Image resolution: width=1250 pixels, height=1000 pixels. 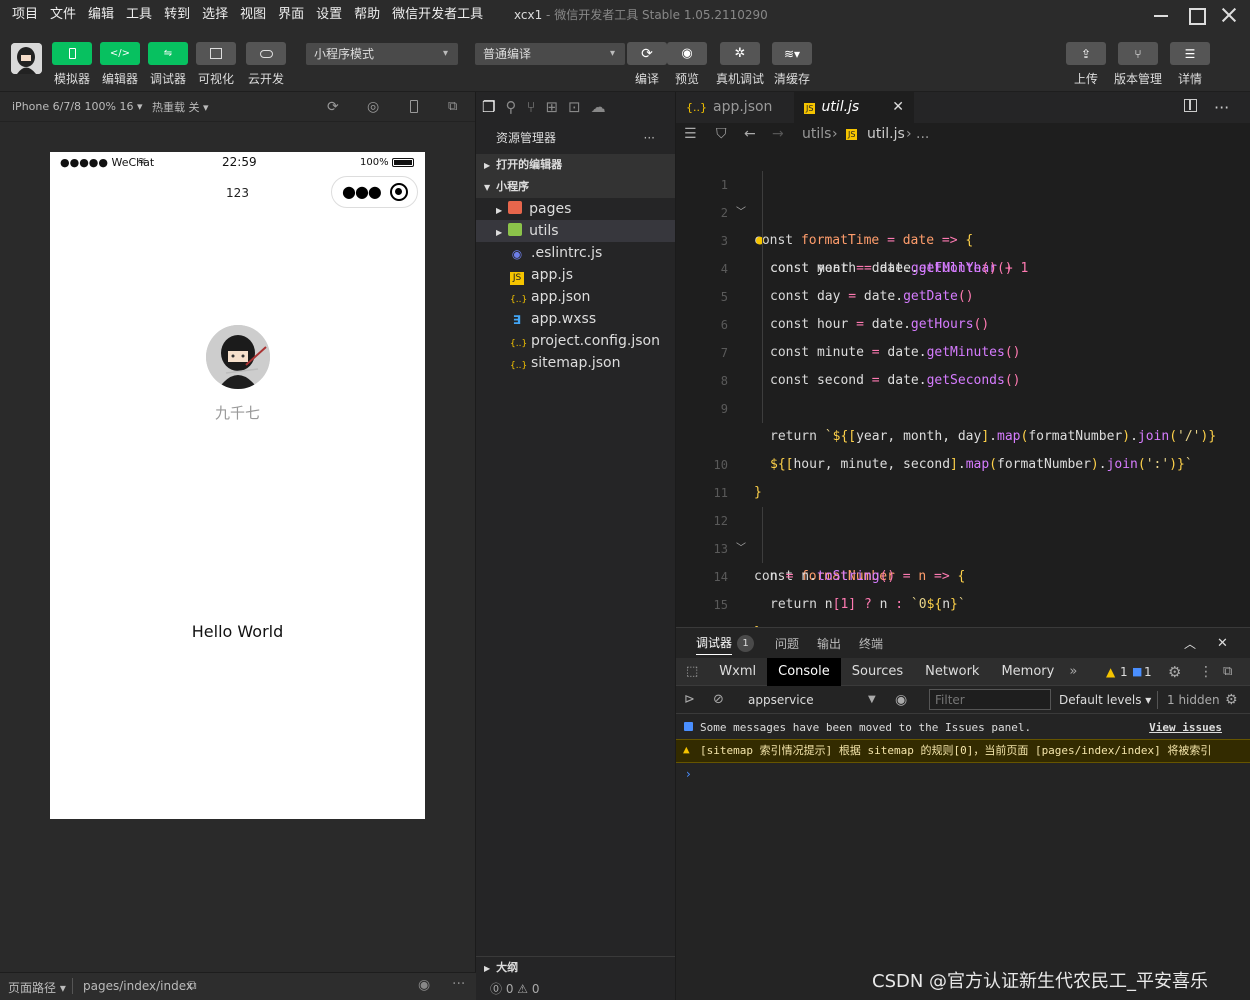 I want to click on sidebar-icon: ⊳, so click(x=689, y=699).